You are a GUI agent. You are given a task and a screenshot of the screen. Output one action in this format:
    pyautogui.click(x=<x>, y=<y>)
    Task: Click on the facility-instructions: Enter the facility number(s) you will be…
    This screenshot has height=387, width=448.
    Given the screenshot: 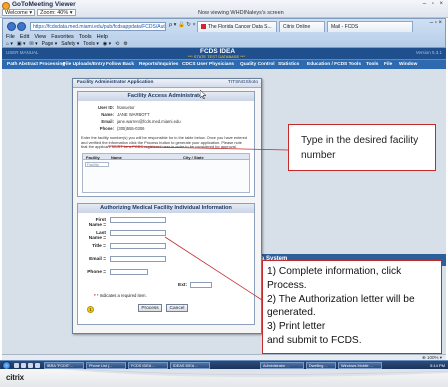 What is the action you would take?
    pyautogui.click(x=164, y=142)
    